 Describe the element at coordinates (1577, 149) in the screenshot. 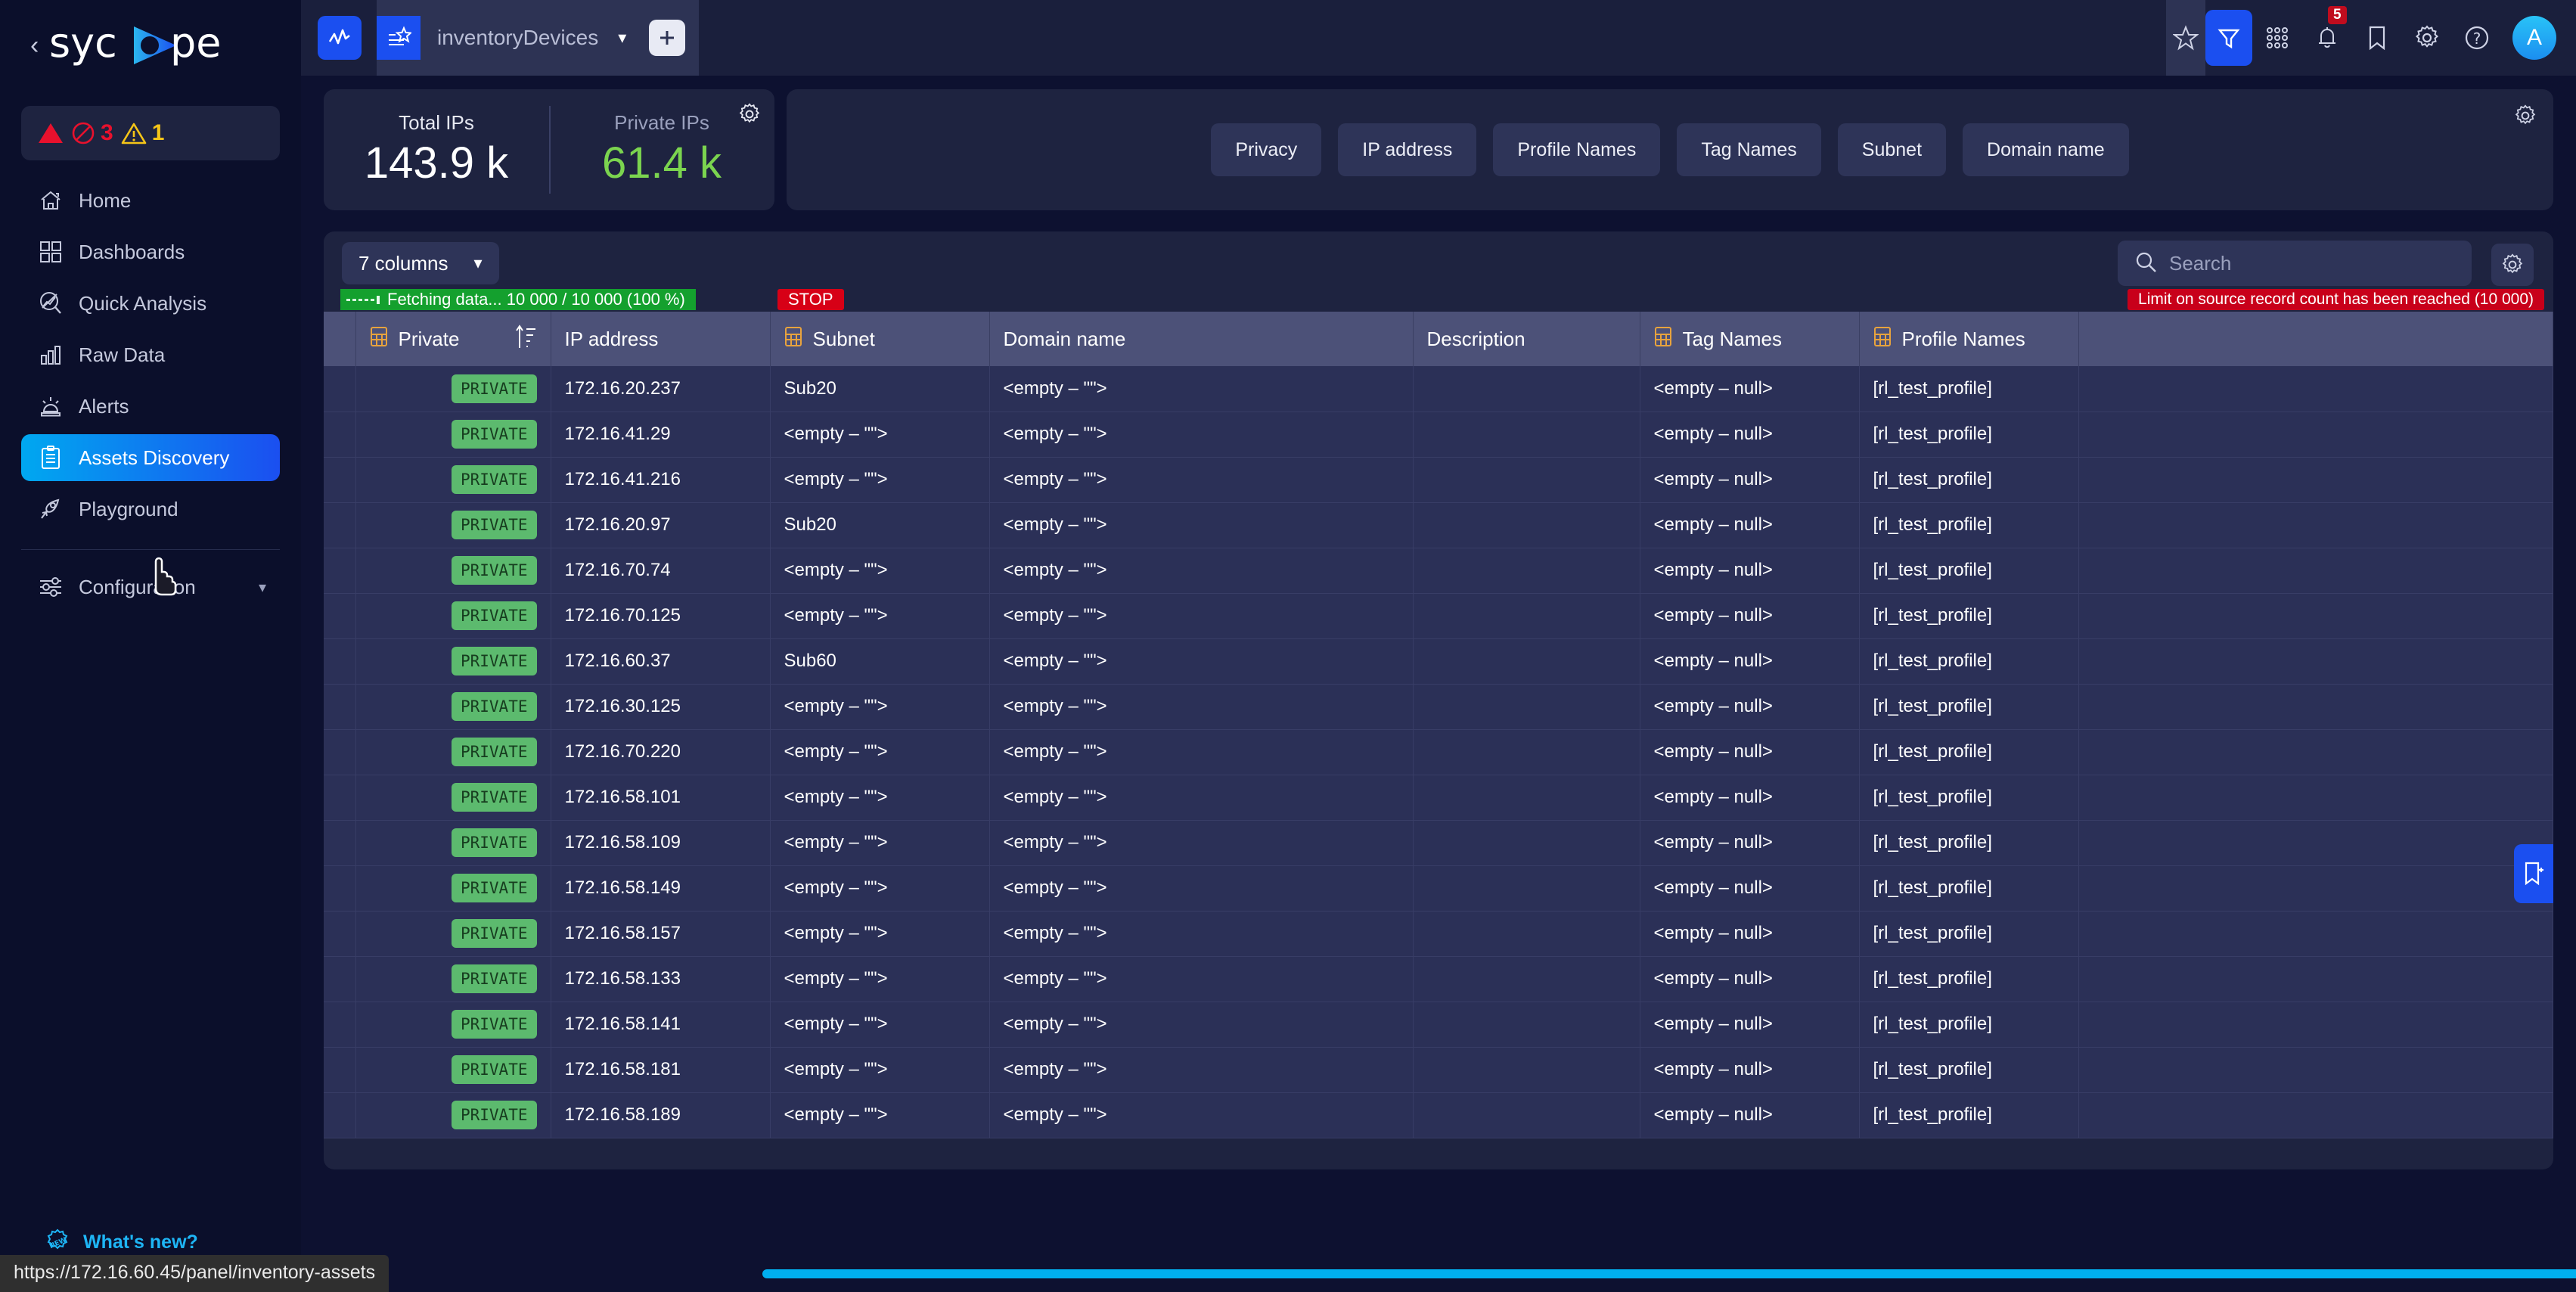

I see `filter-chip-profile-names: Profile Names` at that location.